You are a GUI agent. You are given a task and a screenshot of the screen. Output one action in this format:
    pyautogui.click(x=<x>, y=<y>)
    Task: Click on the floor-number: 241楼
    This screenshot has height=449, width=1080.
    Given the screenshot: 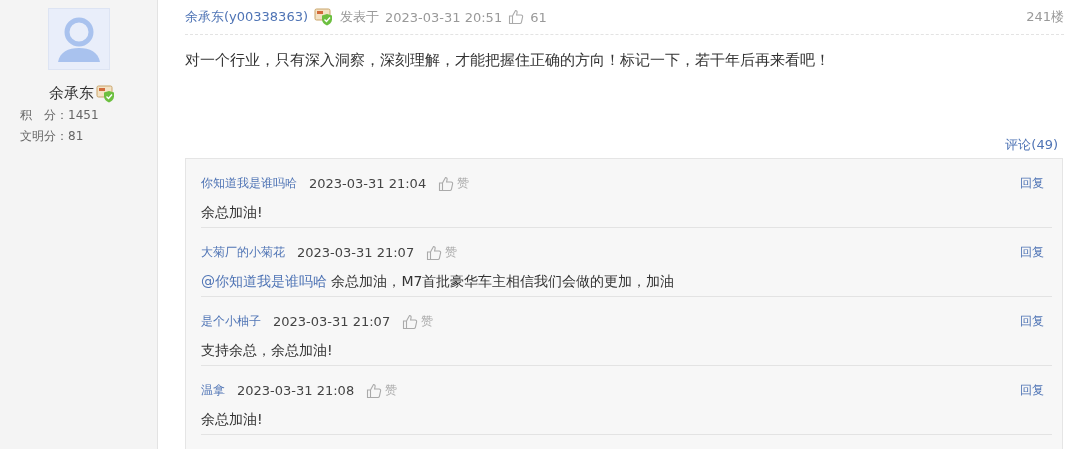 What is the action you would take?
    pyautogui.click(x=1045, y=17)
    